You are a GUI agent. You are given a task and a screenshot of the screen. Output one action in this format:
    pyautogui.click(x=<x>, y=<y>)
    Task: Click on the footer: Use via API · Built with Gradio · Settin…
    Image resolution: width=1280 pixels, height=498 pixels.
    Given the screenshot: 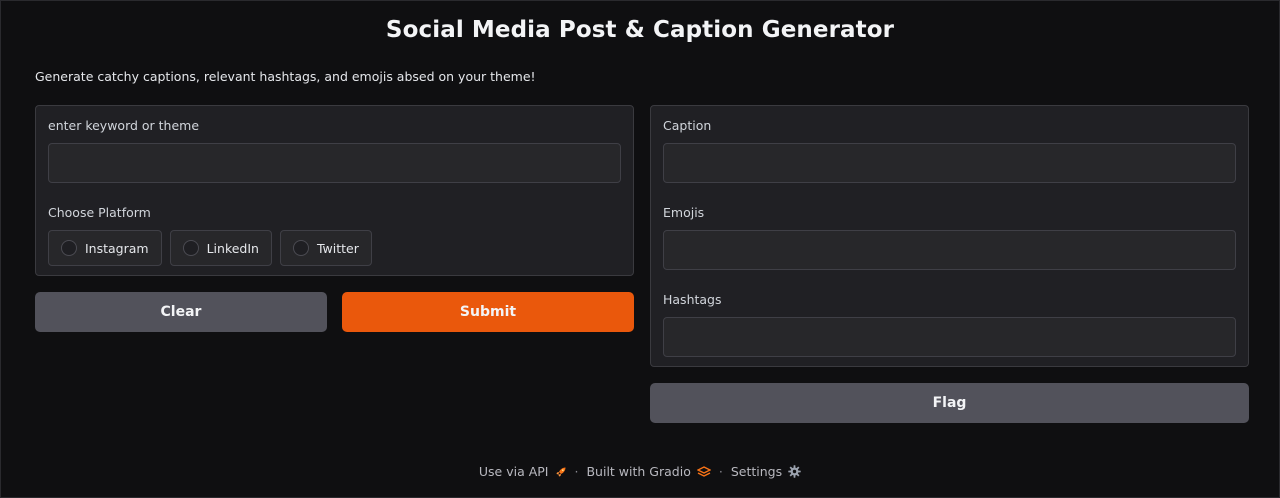 What is the action you would take?
    pyautogui.click(x=640, y=471)
    